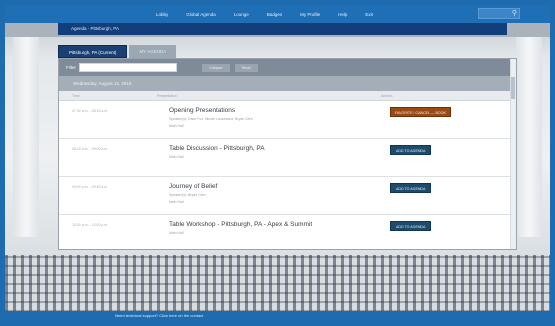 The width and height of the screenshot is (555, 326). I want to click on pillar-right, so click(529, 137).